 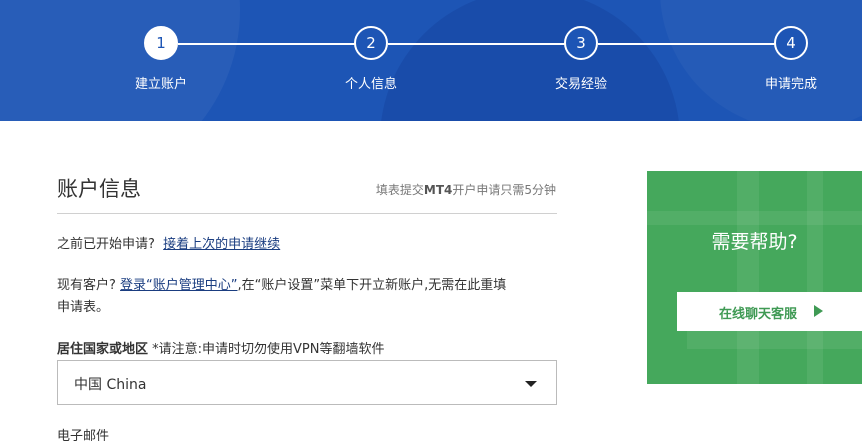 I want to click on step-3-label: 交易经验, so click(x=580, y=84).